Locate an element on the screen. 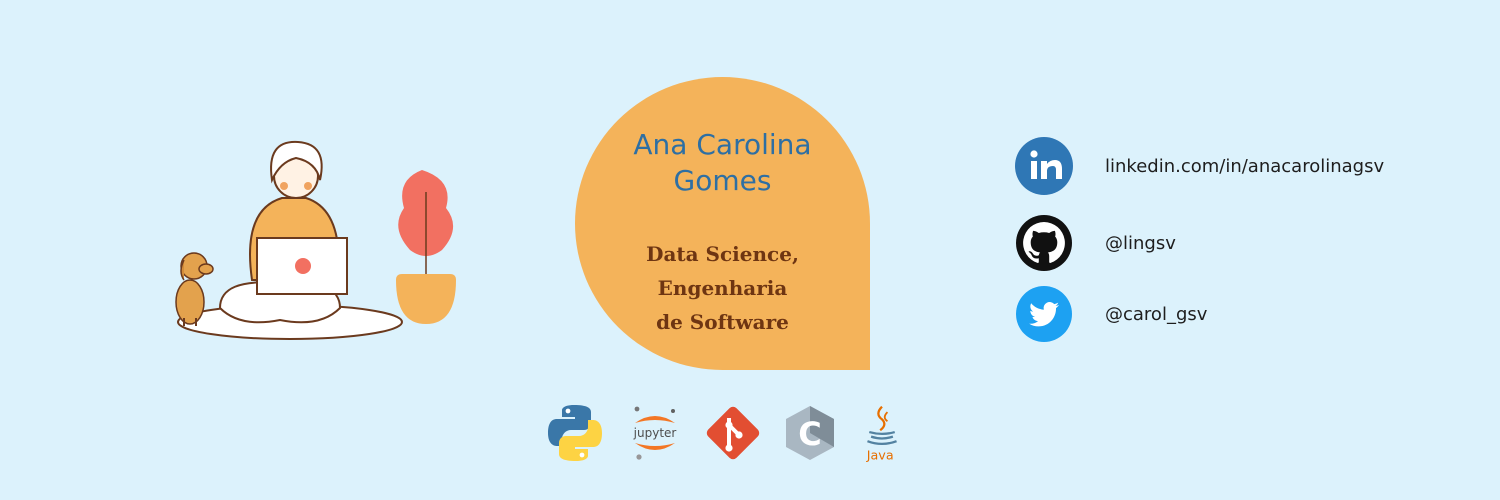  plant is located at coordinates (426, 247).